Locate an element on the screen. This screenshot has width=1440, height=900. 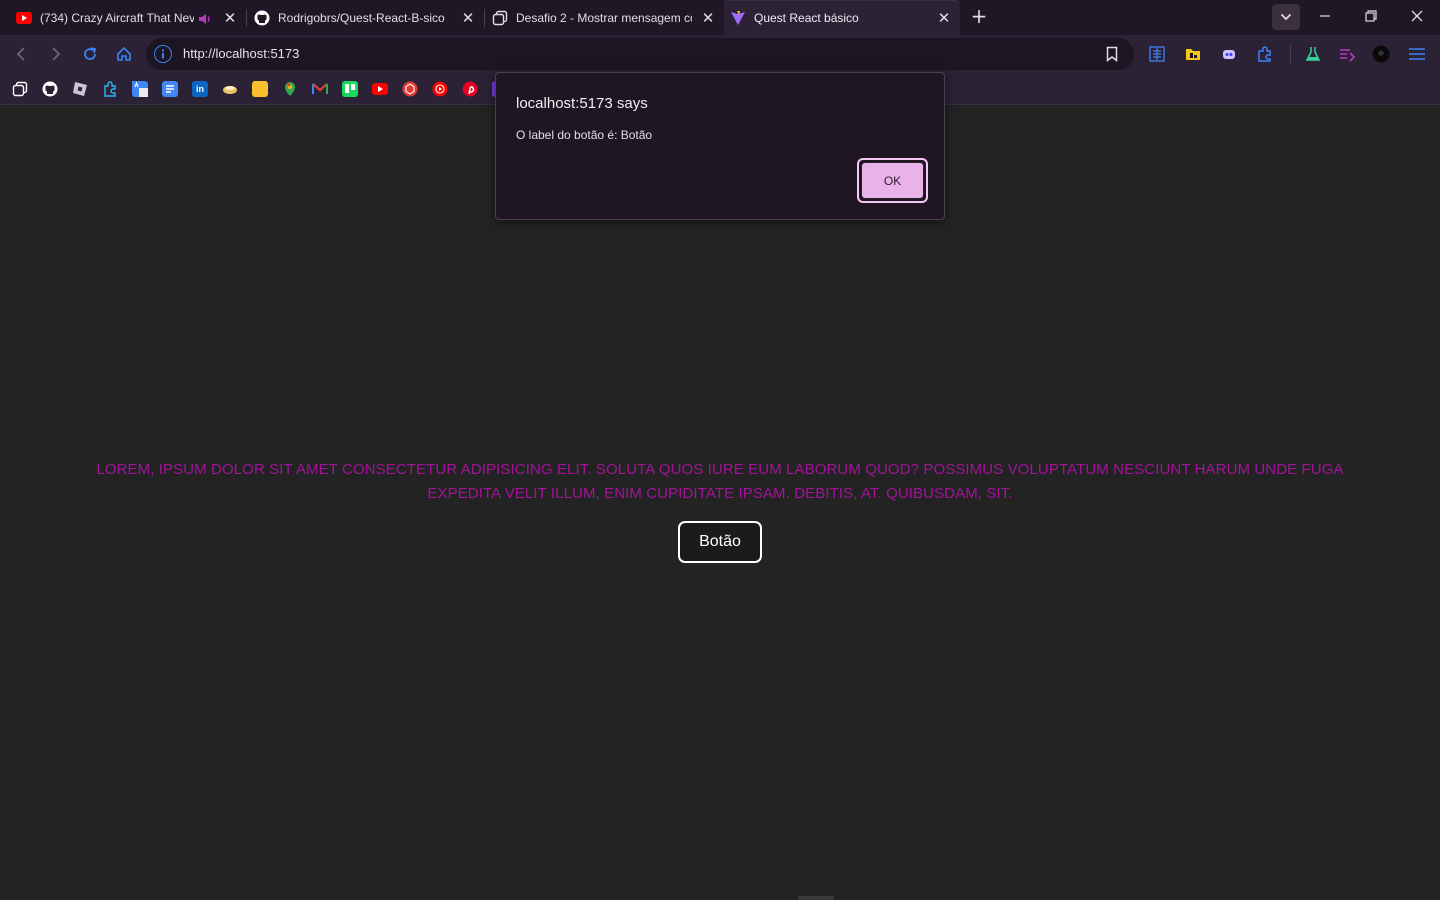
arrow-back-icon is located at coordinates (20, 54).